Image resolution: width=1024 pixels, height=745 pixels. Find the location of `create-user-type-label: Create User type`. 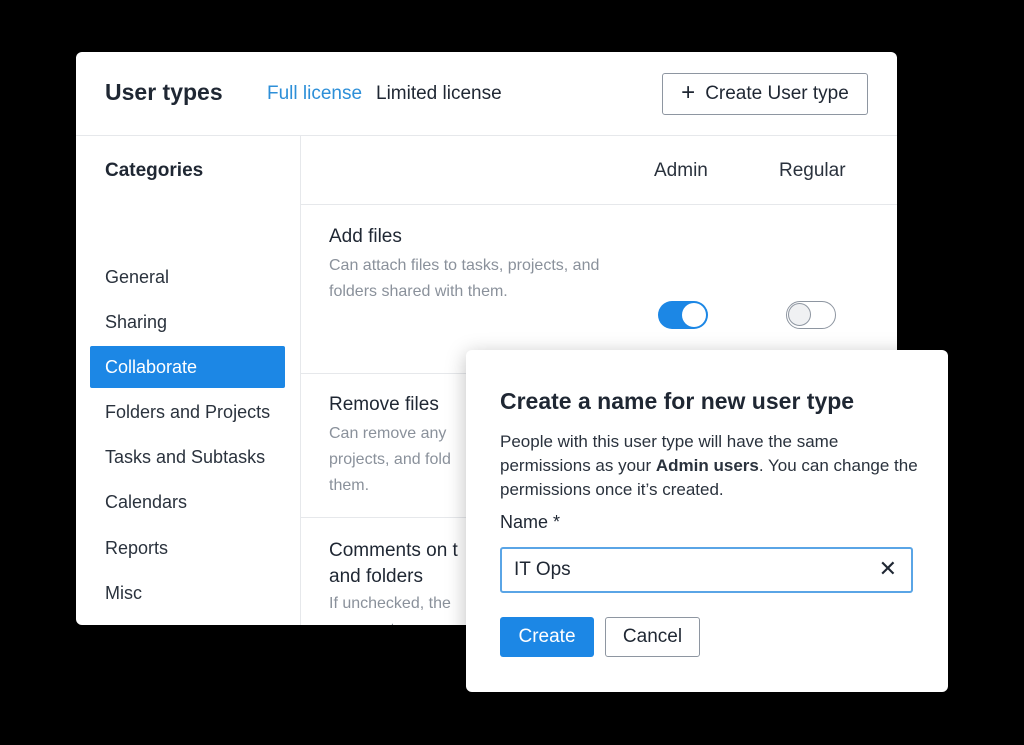

create-user-type-label: Create User type is located at coordinates (777, 93).